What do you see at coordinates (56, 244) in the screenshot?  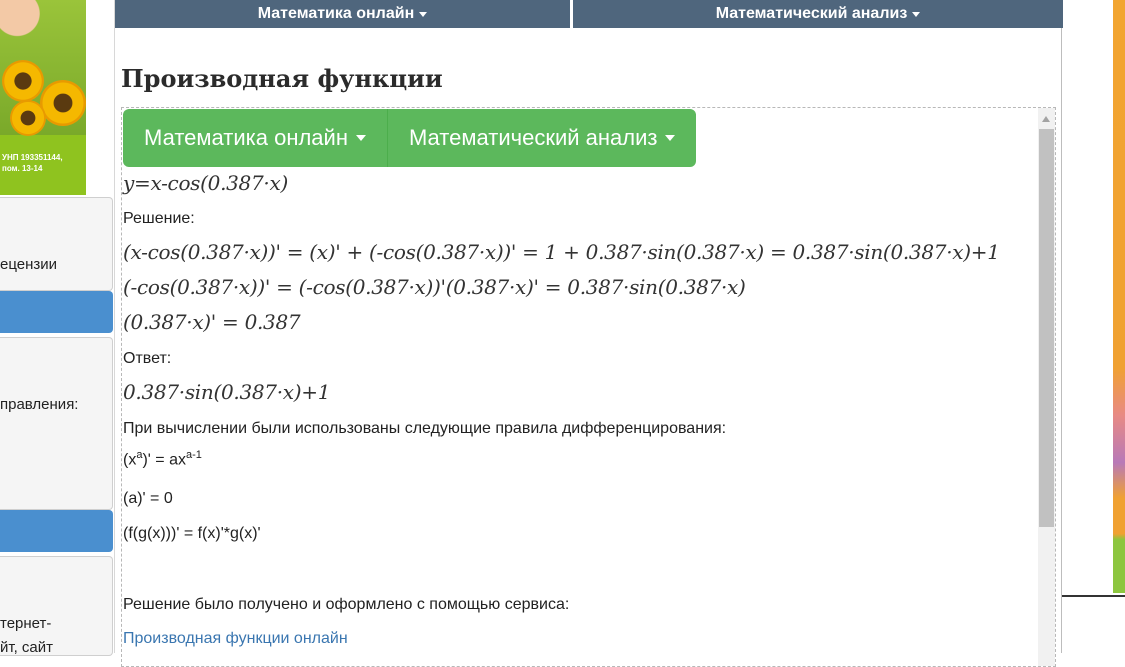 I see `sidebar-panel-reviews: ецензии` at bounding box center [56, 244].